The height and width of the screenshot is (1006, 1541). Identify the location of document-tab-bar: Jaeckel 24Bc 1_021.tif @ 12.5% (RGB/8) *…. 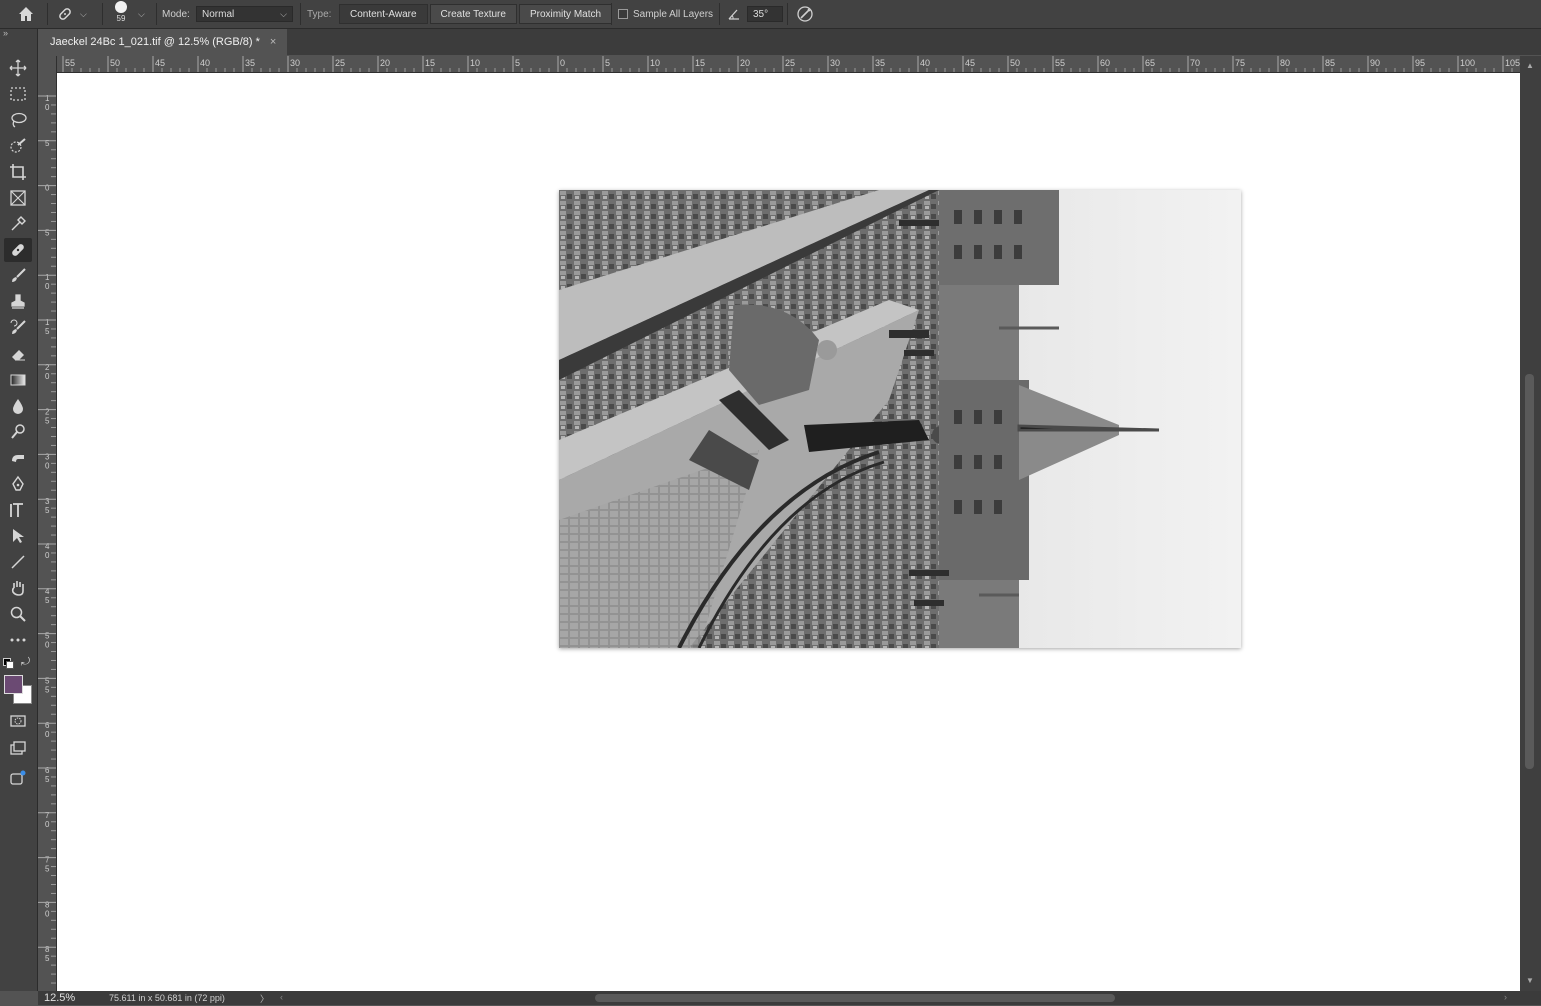
(789, 42).